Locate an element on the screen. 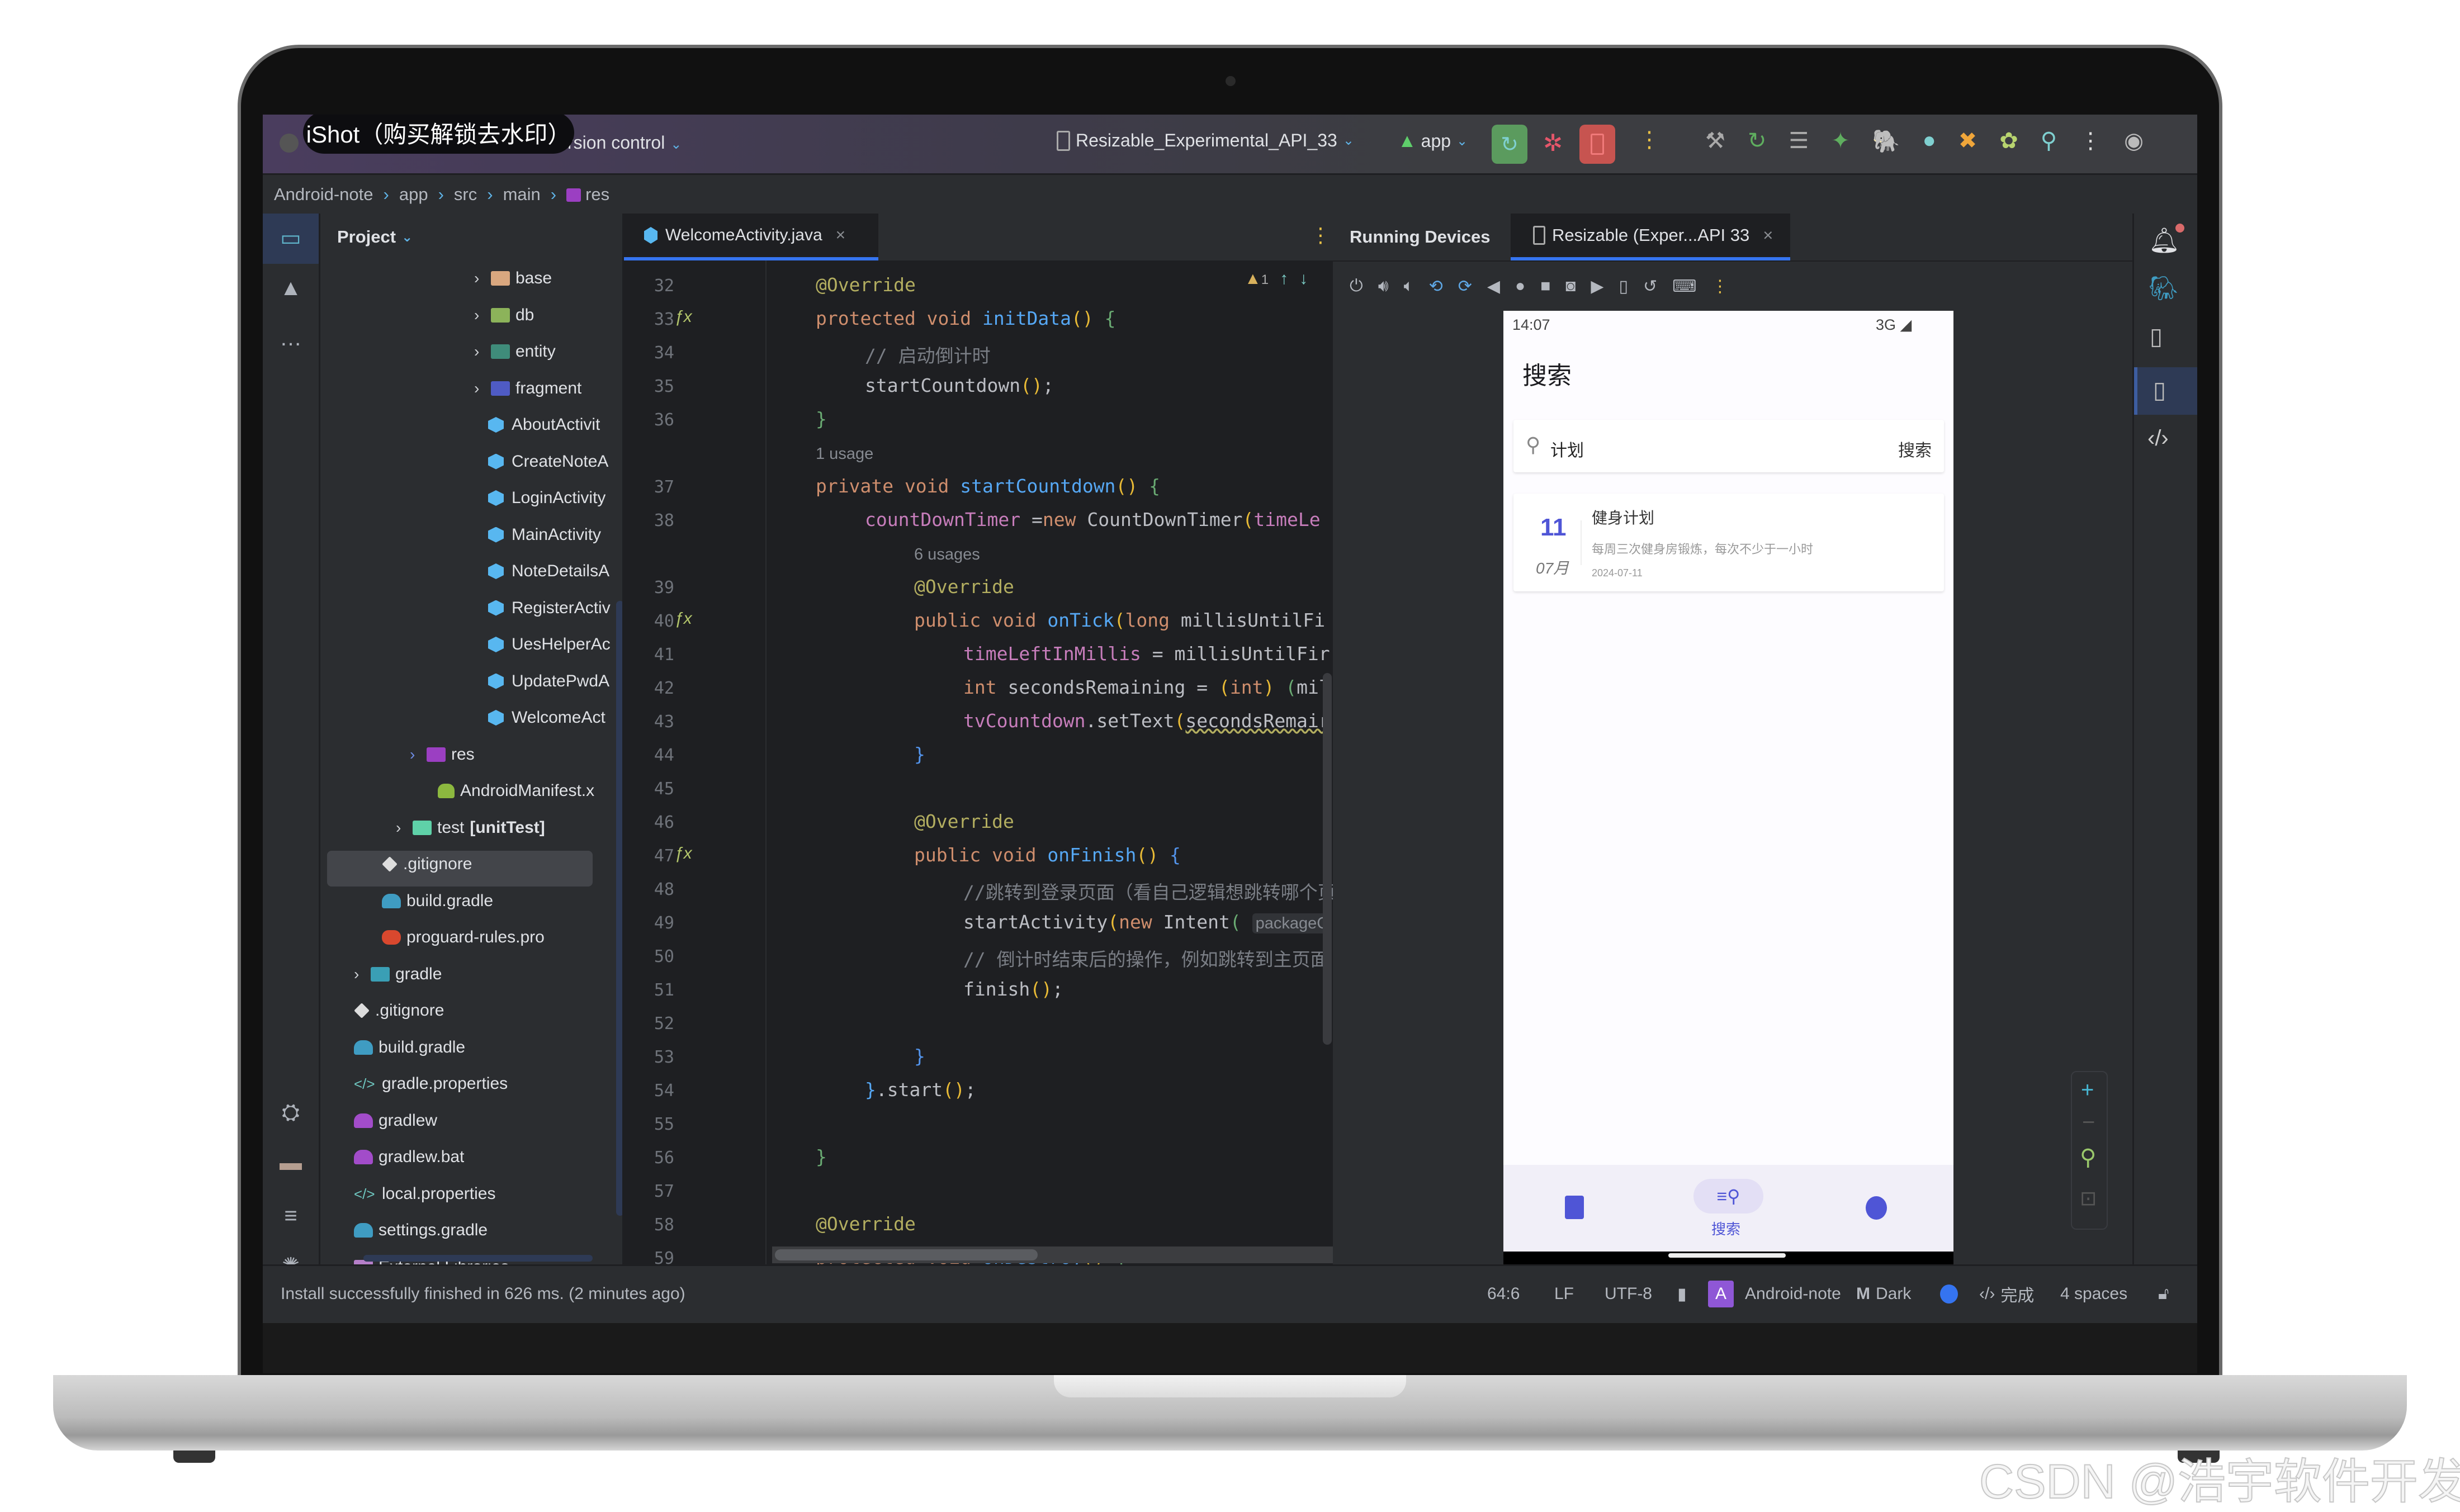  tree-item: CreateNoteA is located at coordinates (548, 461).